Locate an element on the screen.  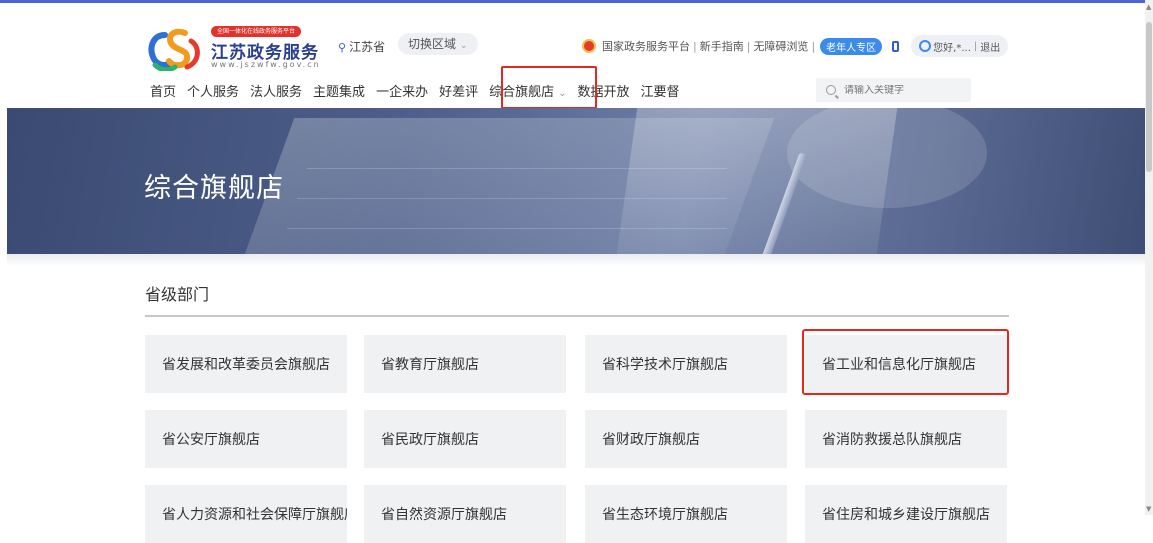
dept-card-education: 省教育厅旗舰店 is located at coordinates (465, 364).